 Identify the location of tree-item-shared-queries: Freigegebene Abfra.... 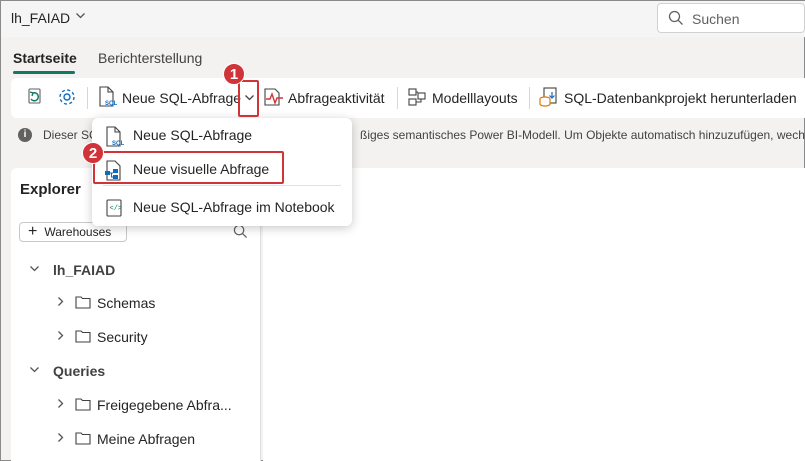
(143, 405).